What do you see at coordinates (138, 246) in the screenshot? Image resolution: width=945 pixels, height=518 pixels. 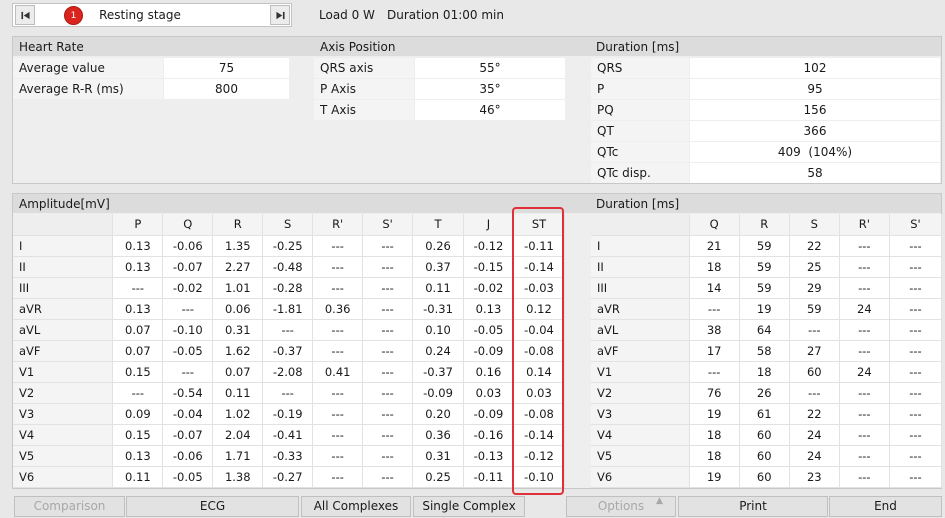 I see `amplitude-cell: 0.13` at bounding box center [138, 246].